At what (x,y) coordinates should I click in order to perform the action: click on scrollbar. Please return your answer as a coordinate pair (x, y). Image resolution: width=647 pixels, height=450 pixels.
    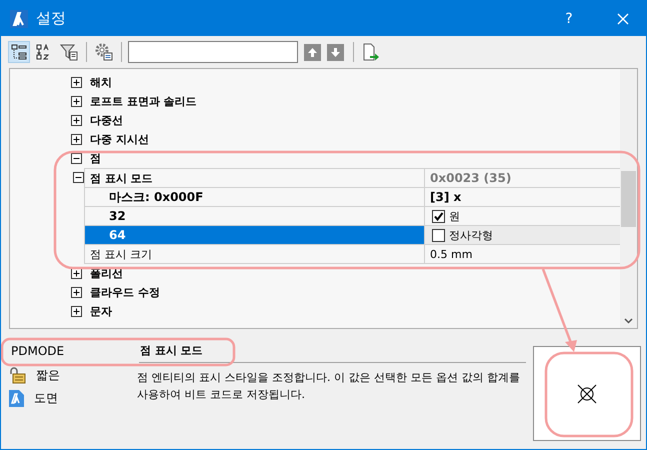
    Looking at the image, I should click on (628, 198).